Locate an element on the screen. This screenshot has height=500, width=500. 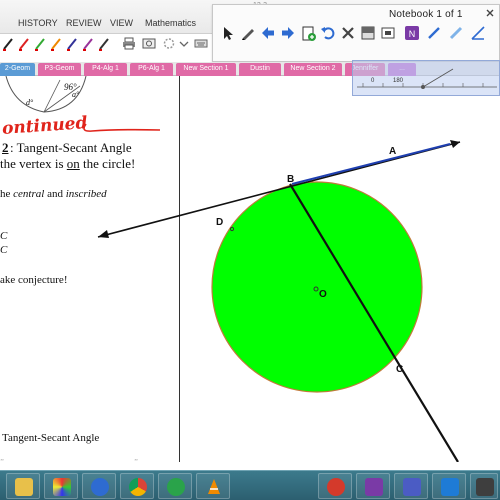
paint-icon is located at coordinates (62, 487).